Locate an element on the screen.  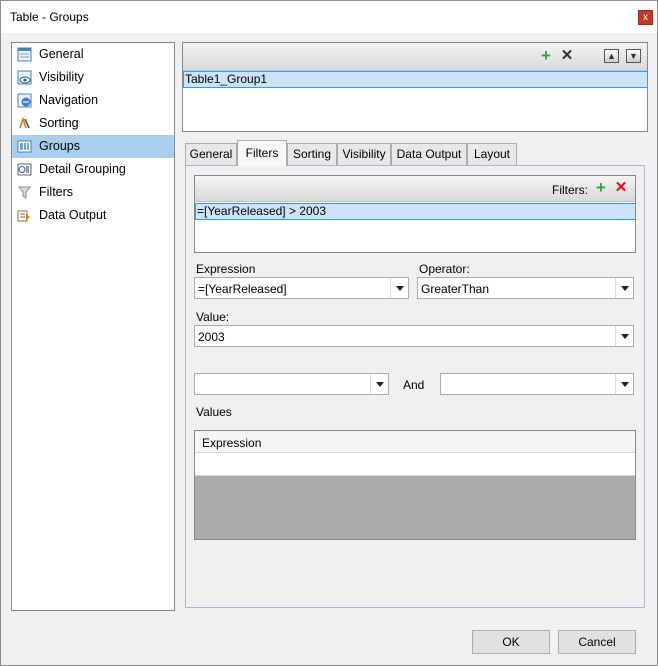
navigation-icon is located at coordinates (24, 100).